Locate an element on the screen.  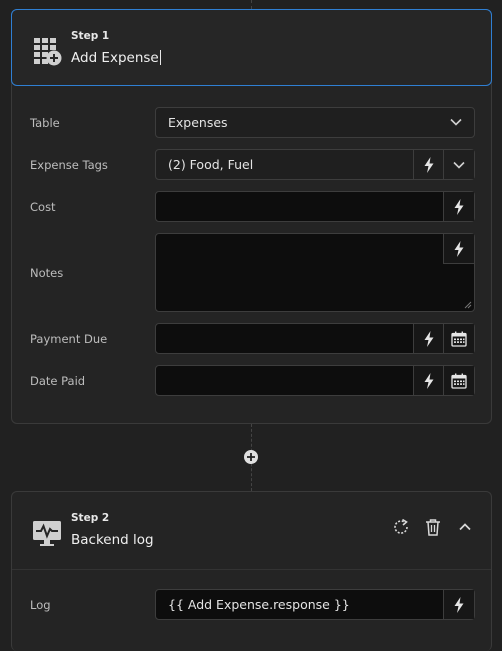
notes-textarea is located at coordinates (315, 272).